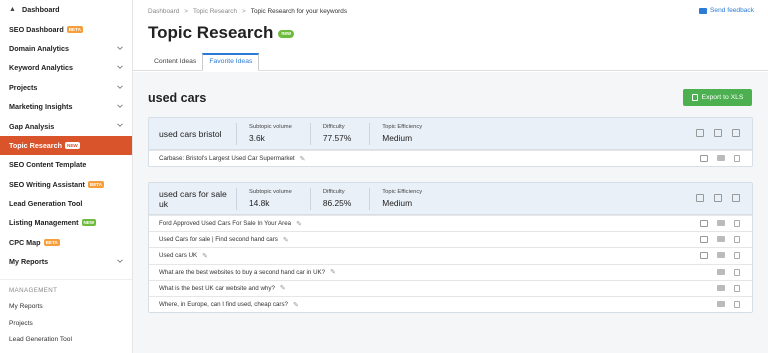 Image resolution: width=768 pixels, height=353 pixels. Describe the element at coordinates (36, 29) in the screenshot. I see `sidebar-item-label: SEO Dashboard` at that location.